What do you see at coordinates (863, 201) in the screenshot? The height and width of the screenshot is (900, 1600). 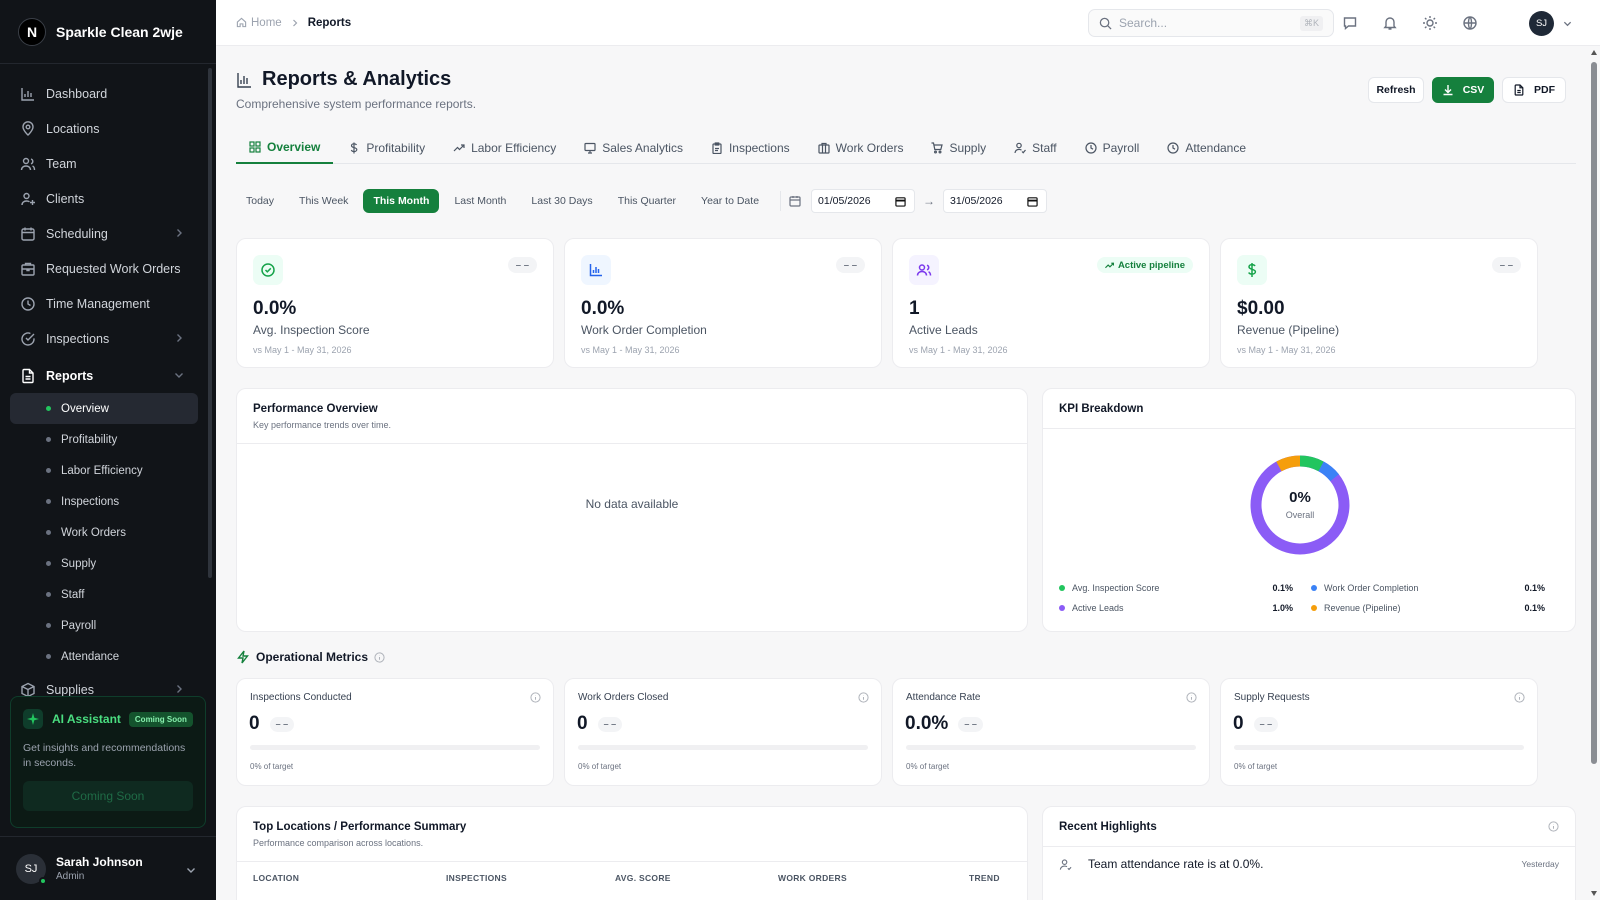 I see `date-from-input: 01/05/2026` at bounding box center [863, 201].